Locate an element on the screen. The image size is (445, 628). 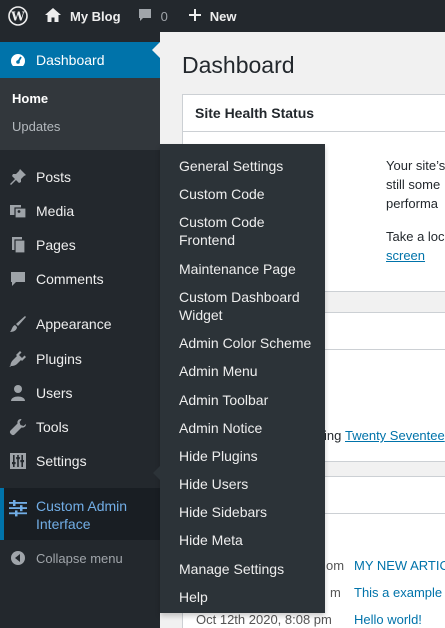
flyout-item-maintenance-page: Maintenance Page is located at coordinates (249, 269).